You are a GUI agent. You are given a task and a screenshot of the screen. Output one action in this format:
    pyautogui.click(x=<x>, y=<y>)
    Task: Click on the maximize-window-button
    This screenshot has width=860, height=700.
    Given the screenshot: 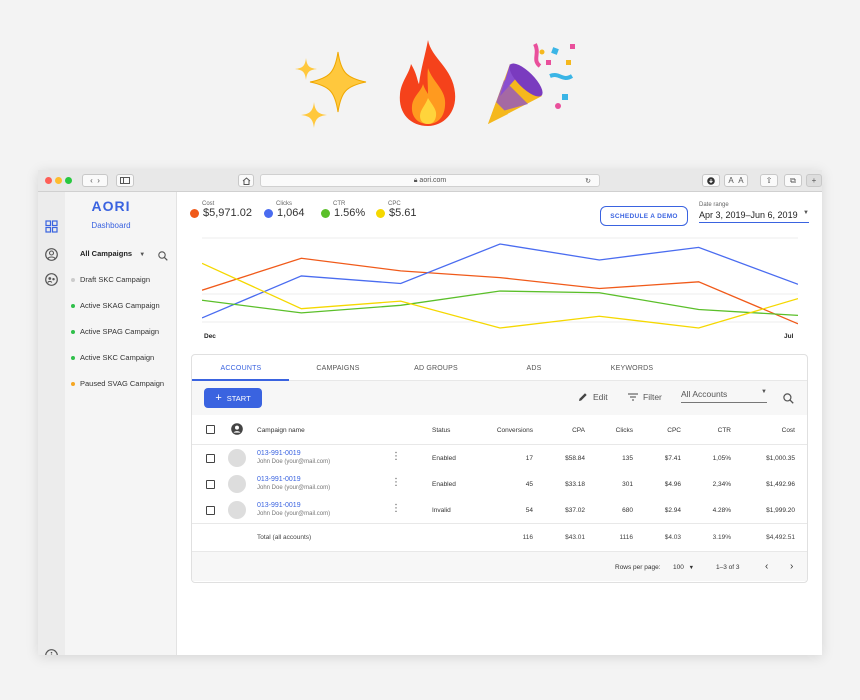 What is the action you would take?
    pyautogui.click(x=68, y=180)
    